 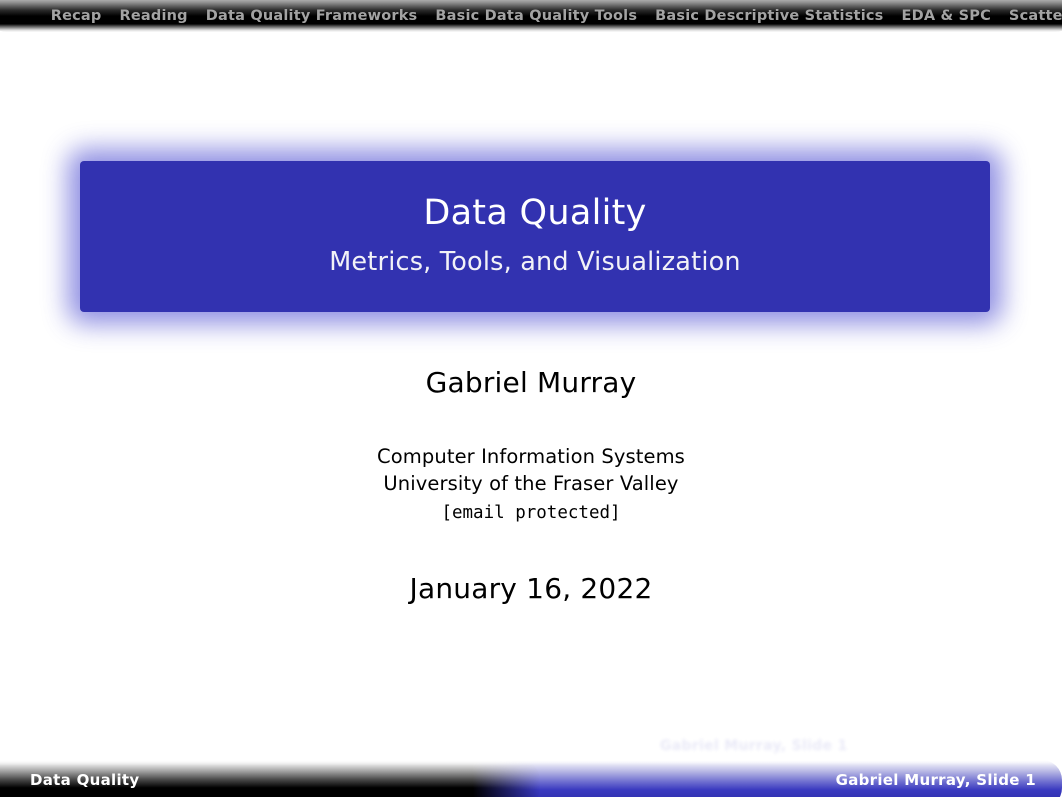 I want to click on nav-item-basic-descriptive-statistics: Basic Descriptive Statistics, so click(x=769, y=16).